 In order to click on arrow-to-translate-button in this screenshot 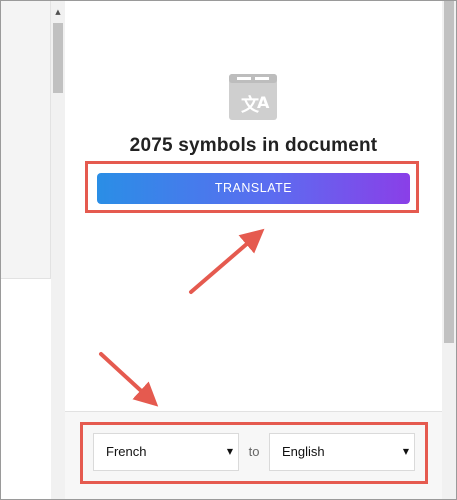, I will do `click(227, 261)`.